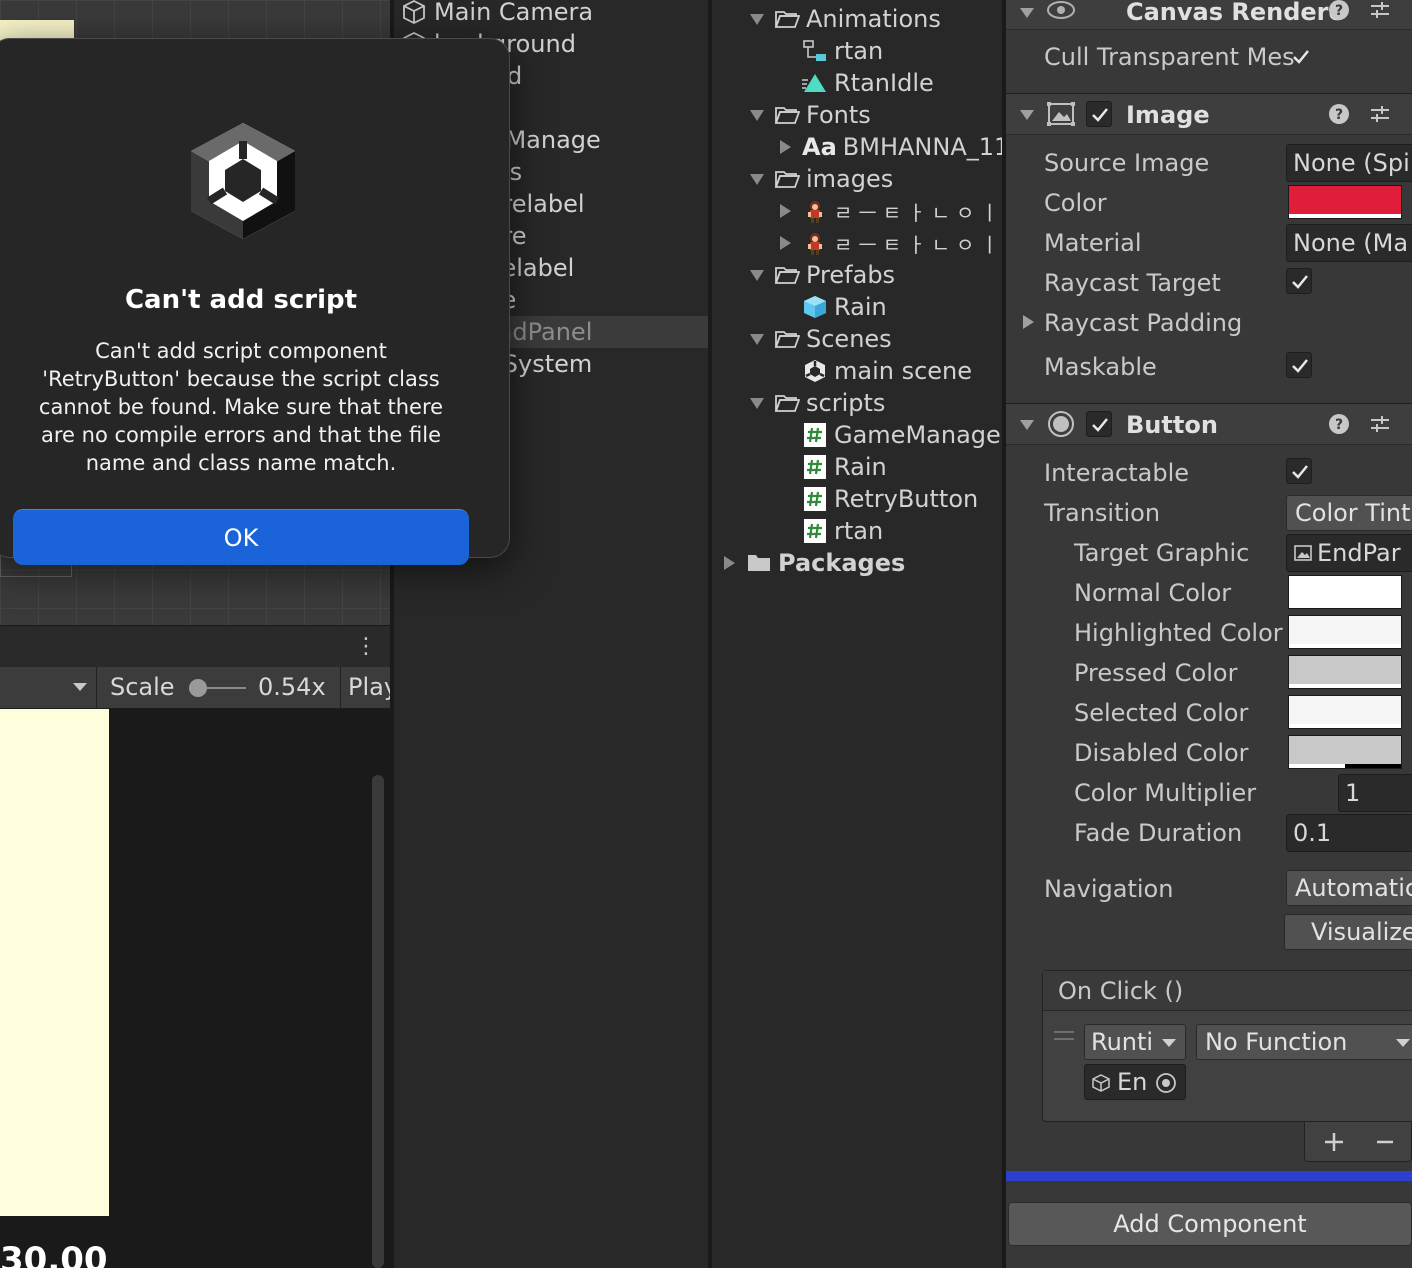 The image size is (1412, 1268). What do you see at coordinates (1345, 632) in the screenshot?
I see `highlighted-color-swatch` at bounding box center [1345, 632].